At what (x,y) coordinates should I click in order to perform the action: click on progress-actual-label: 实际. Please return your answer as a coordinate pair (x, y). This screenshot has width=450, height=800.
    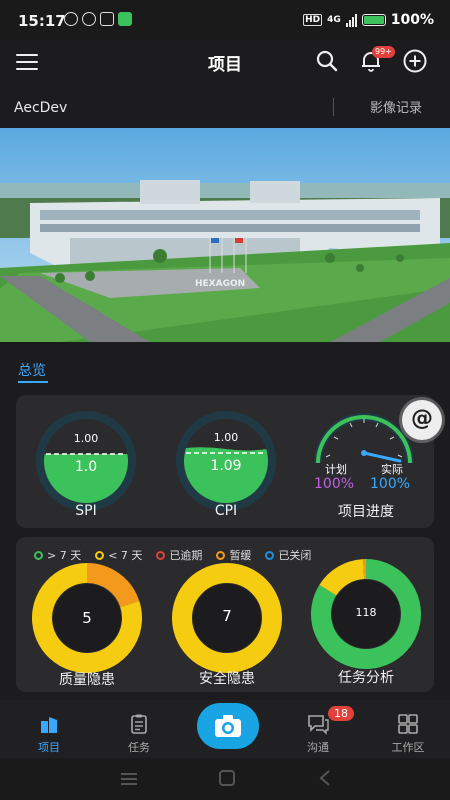
    Looking at the image, I should click on (392, 469).